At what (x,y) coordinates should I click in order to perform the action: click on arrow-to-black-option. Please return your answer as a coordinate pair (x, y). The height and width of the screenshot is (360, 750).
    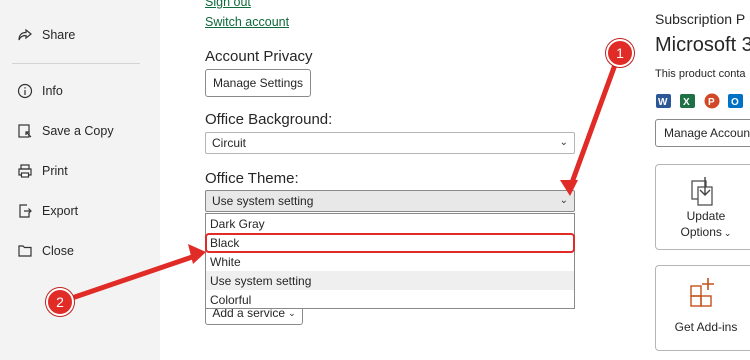
    Looking at the image, I should click on (135, 276).